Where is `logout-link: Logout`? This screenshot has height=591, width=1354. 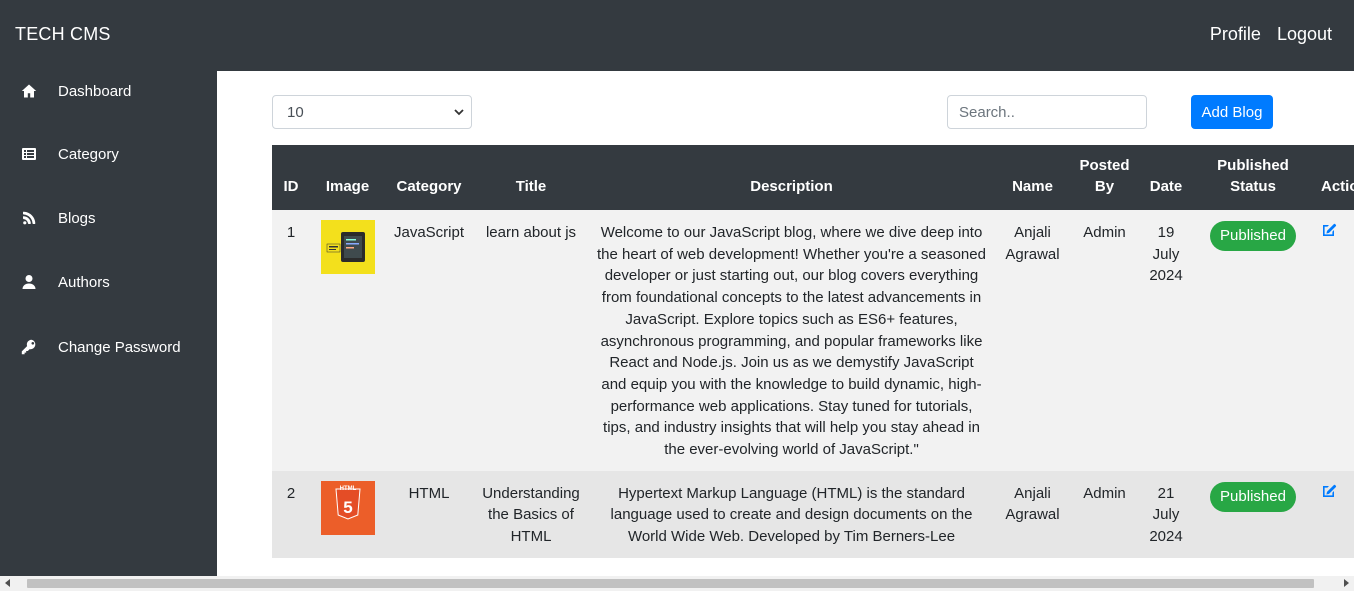 logout-link: Logout is located at coordinates (1304, 34).